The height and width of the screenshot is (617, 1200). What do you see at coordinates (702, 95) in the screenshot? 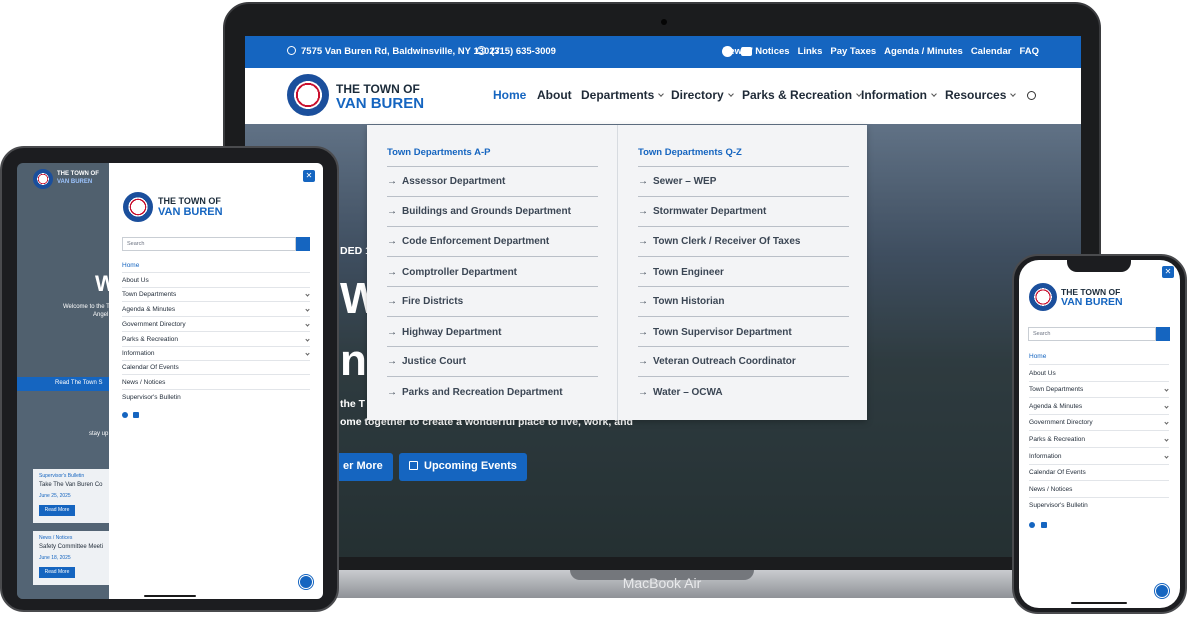
I see `nav-directory: Directory` at bounding box center [702, 95].